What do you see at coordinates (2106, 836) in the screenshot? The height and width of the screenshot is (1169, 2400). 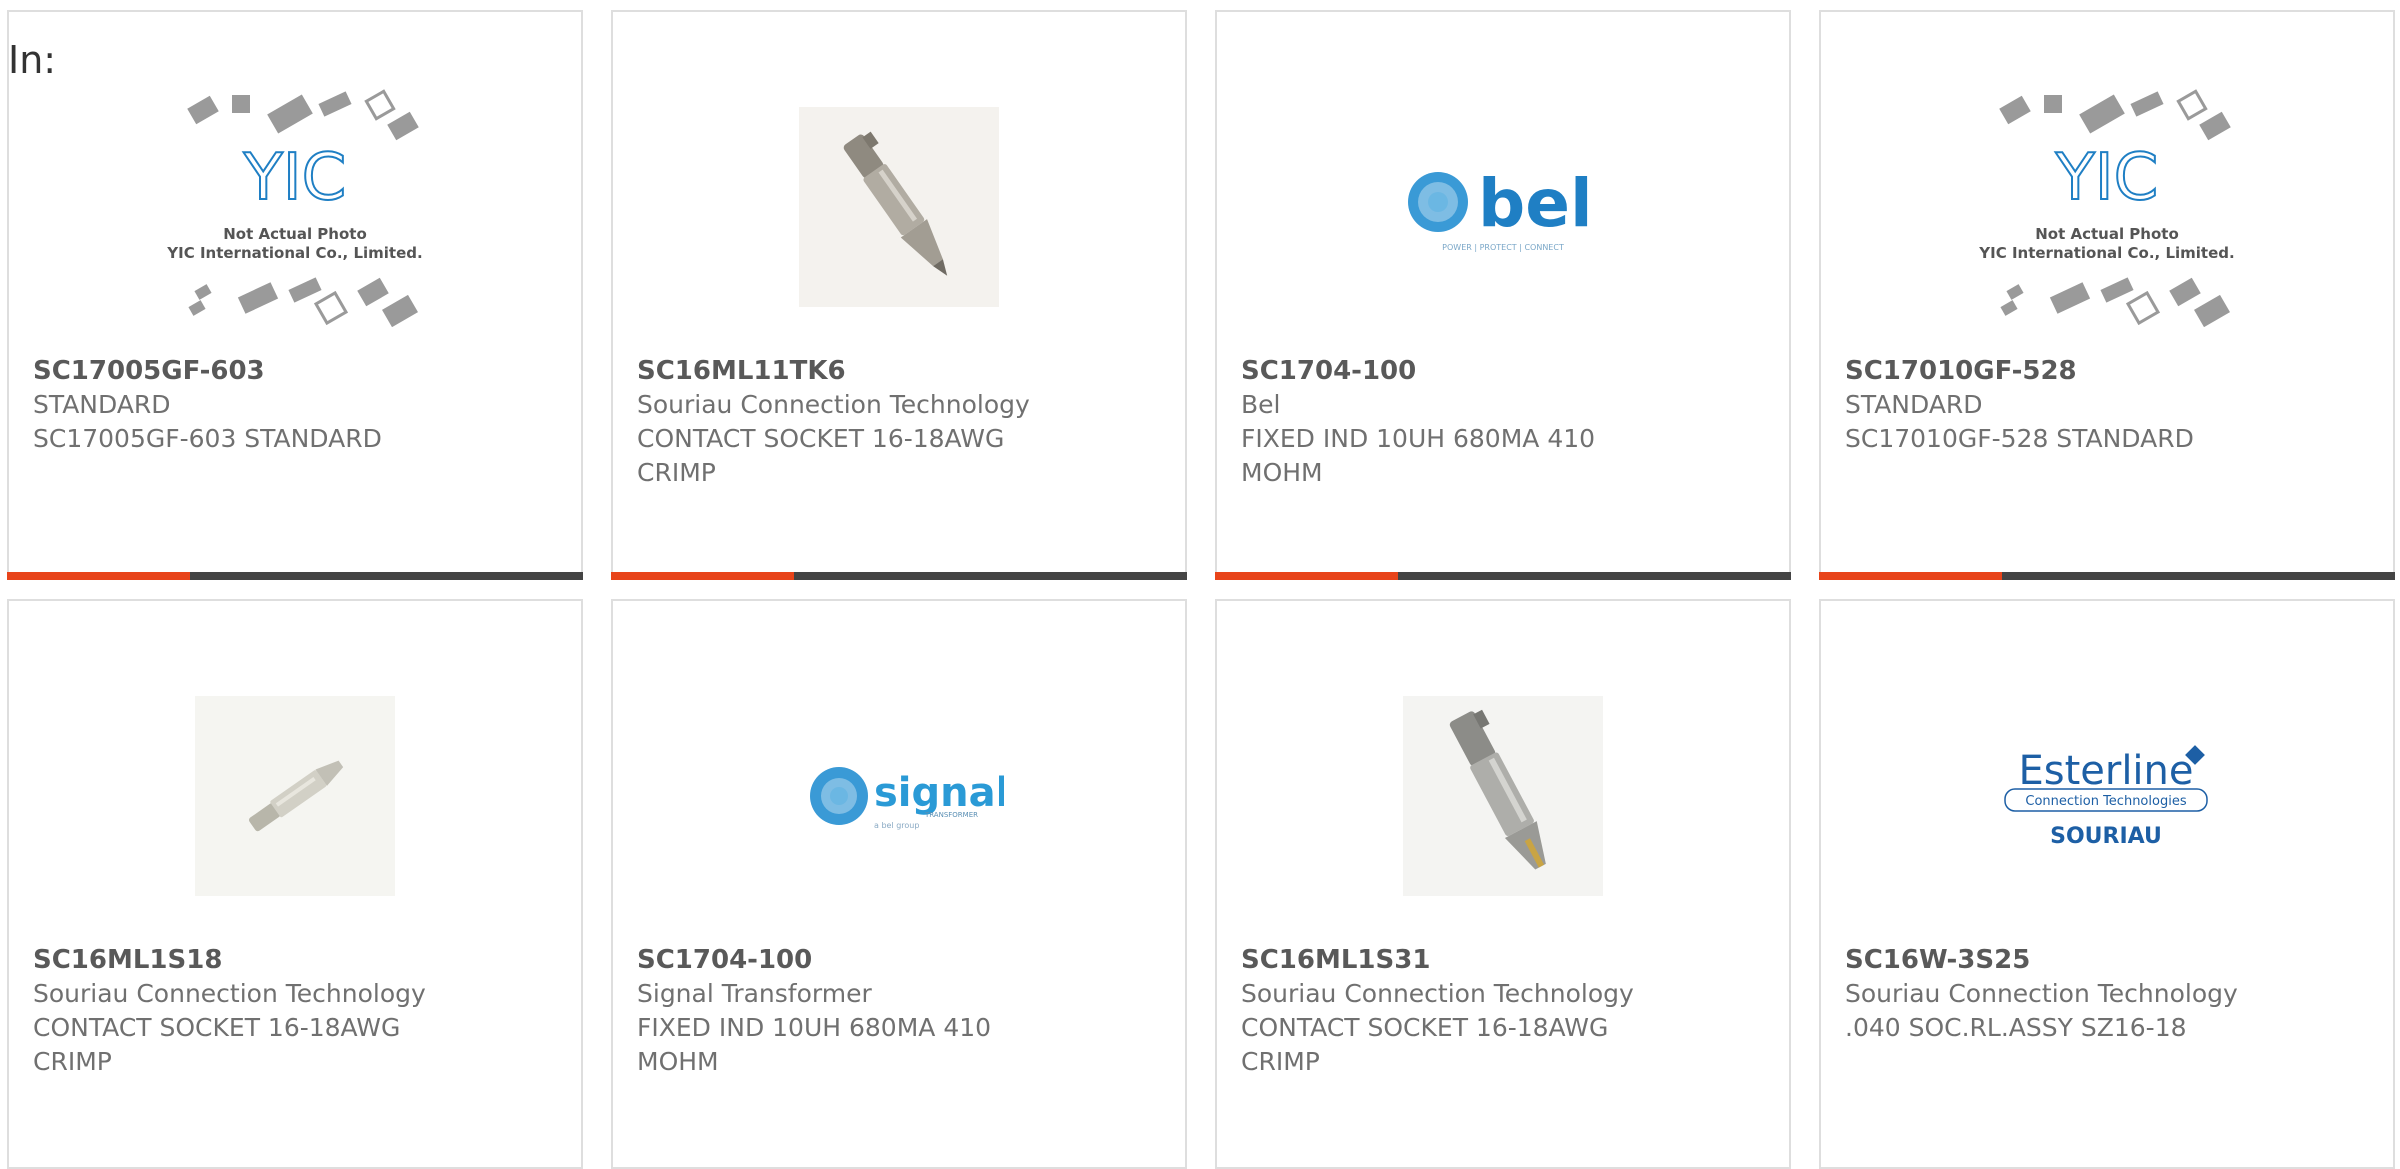 I see `svg-text: SOURIAU` at bounding box center [2106, 836].